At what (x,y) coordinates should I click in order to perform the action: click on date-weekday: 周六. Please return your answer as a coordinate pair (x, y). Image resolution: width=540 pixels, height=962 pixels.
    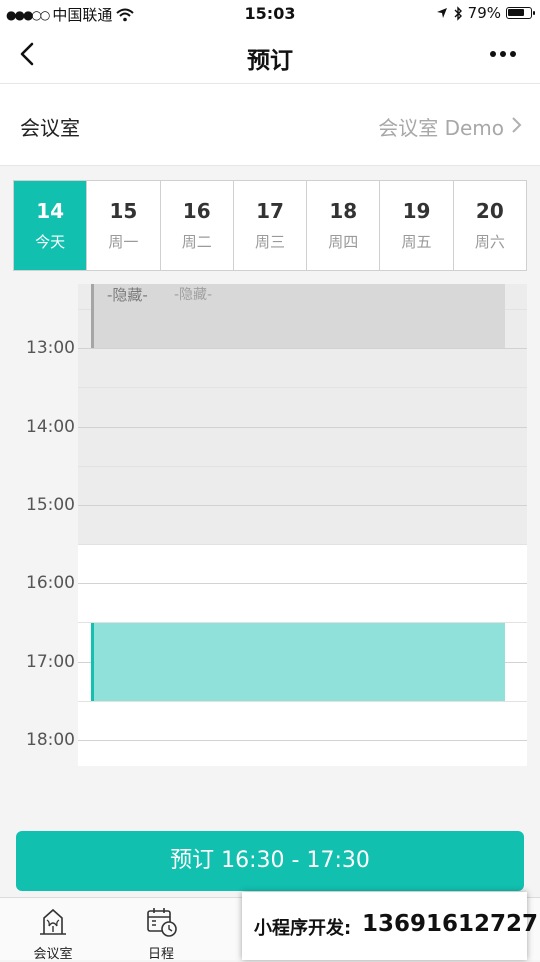
    Looking at the image, I should click on (489, 242).